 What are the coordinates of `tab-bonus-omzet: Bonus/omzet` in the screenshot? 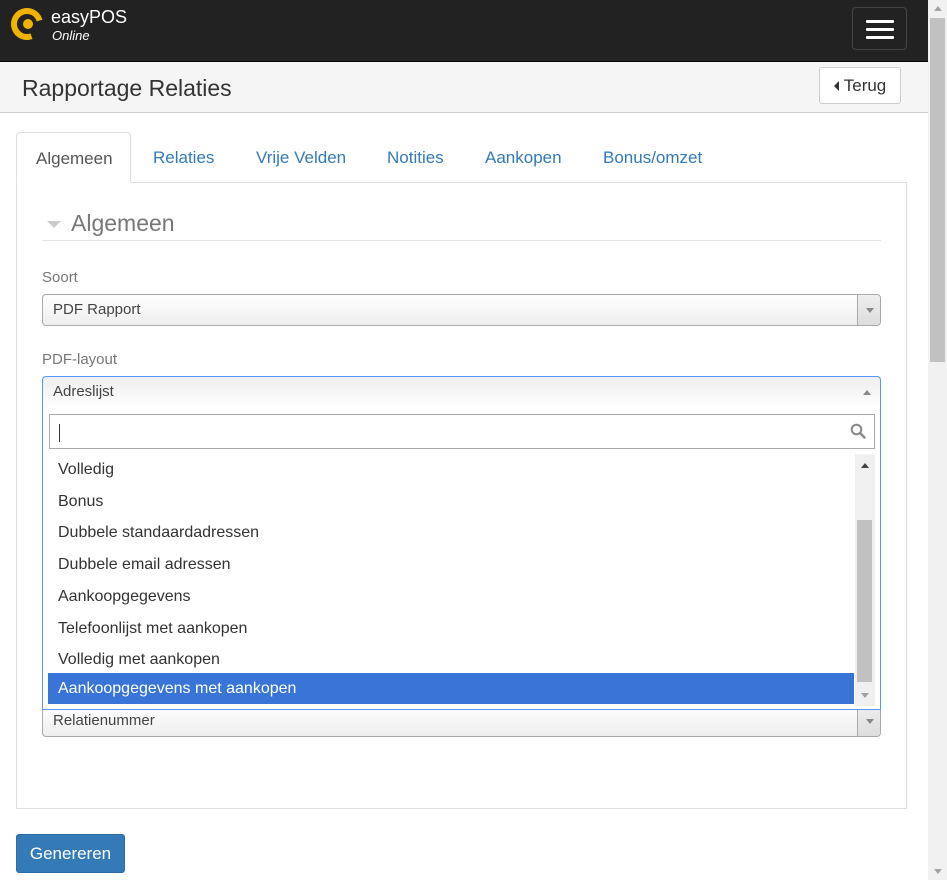 It's located at (652, 157).